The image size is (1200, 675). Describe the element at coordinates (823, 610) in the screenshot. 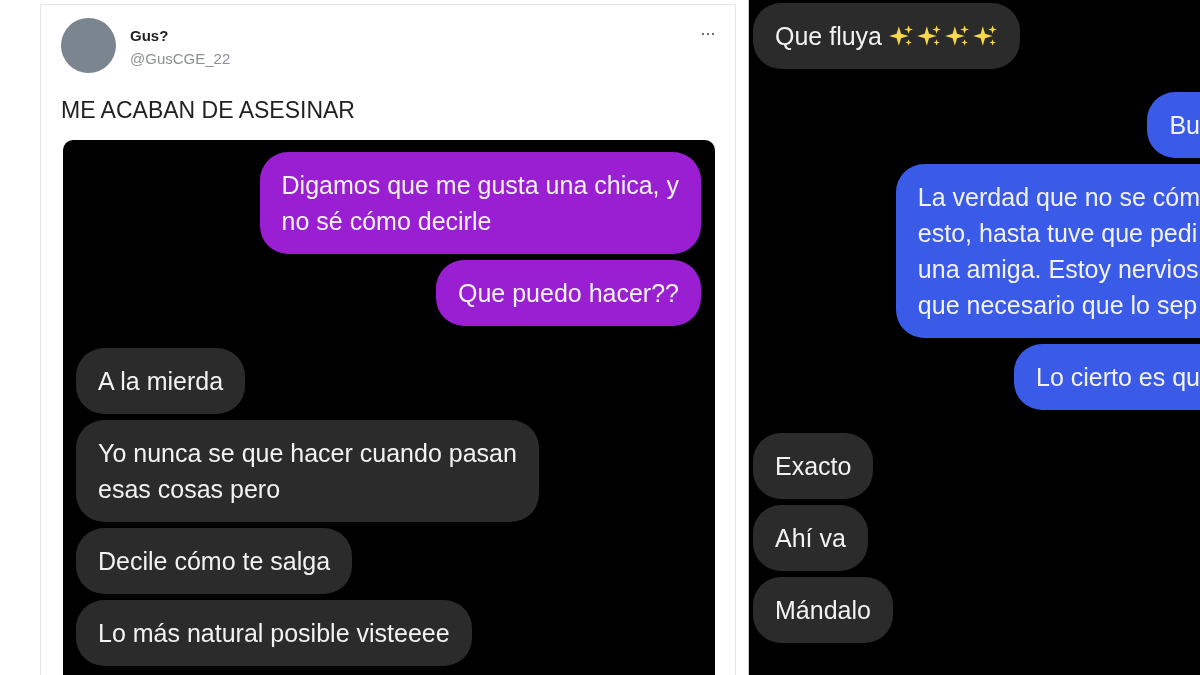

I see `message-bubble: Mándalo` at that location.